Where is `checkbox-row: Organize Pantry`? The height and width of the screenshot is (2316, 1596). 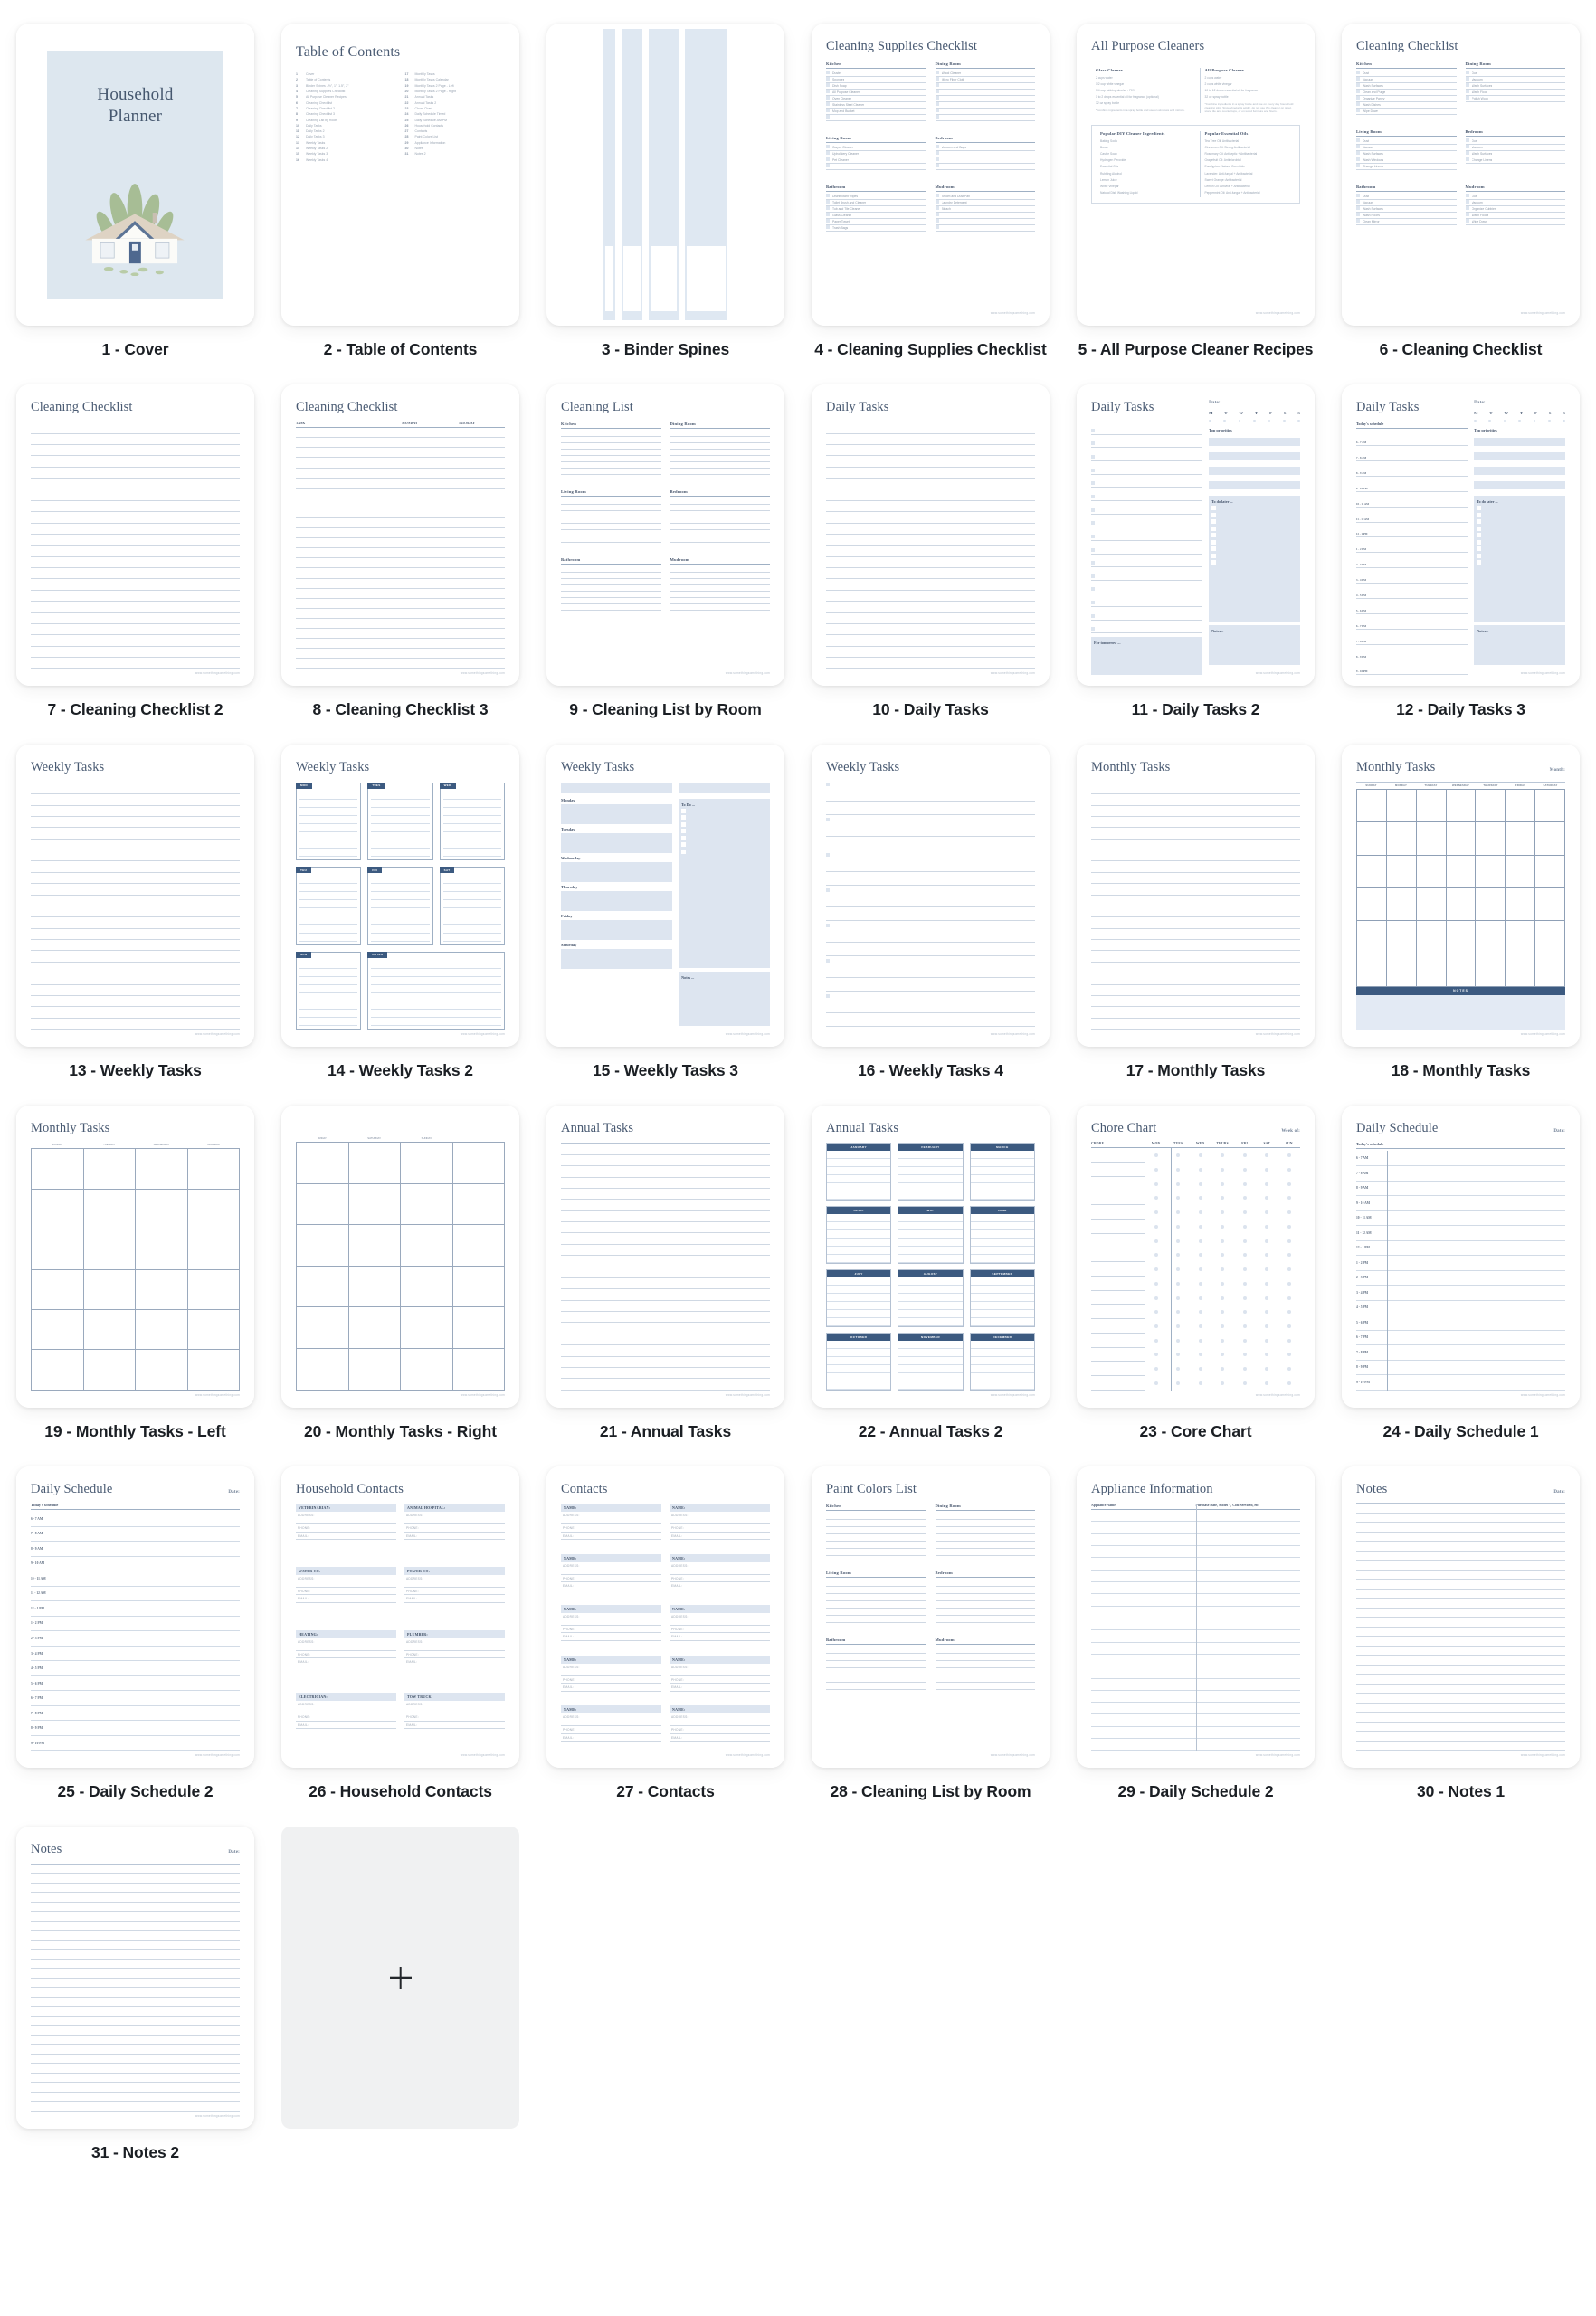 checkbox-row: Organize Pantry is located at coordinates (1407, 98).